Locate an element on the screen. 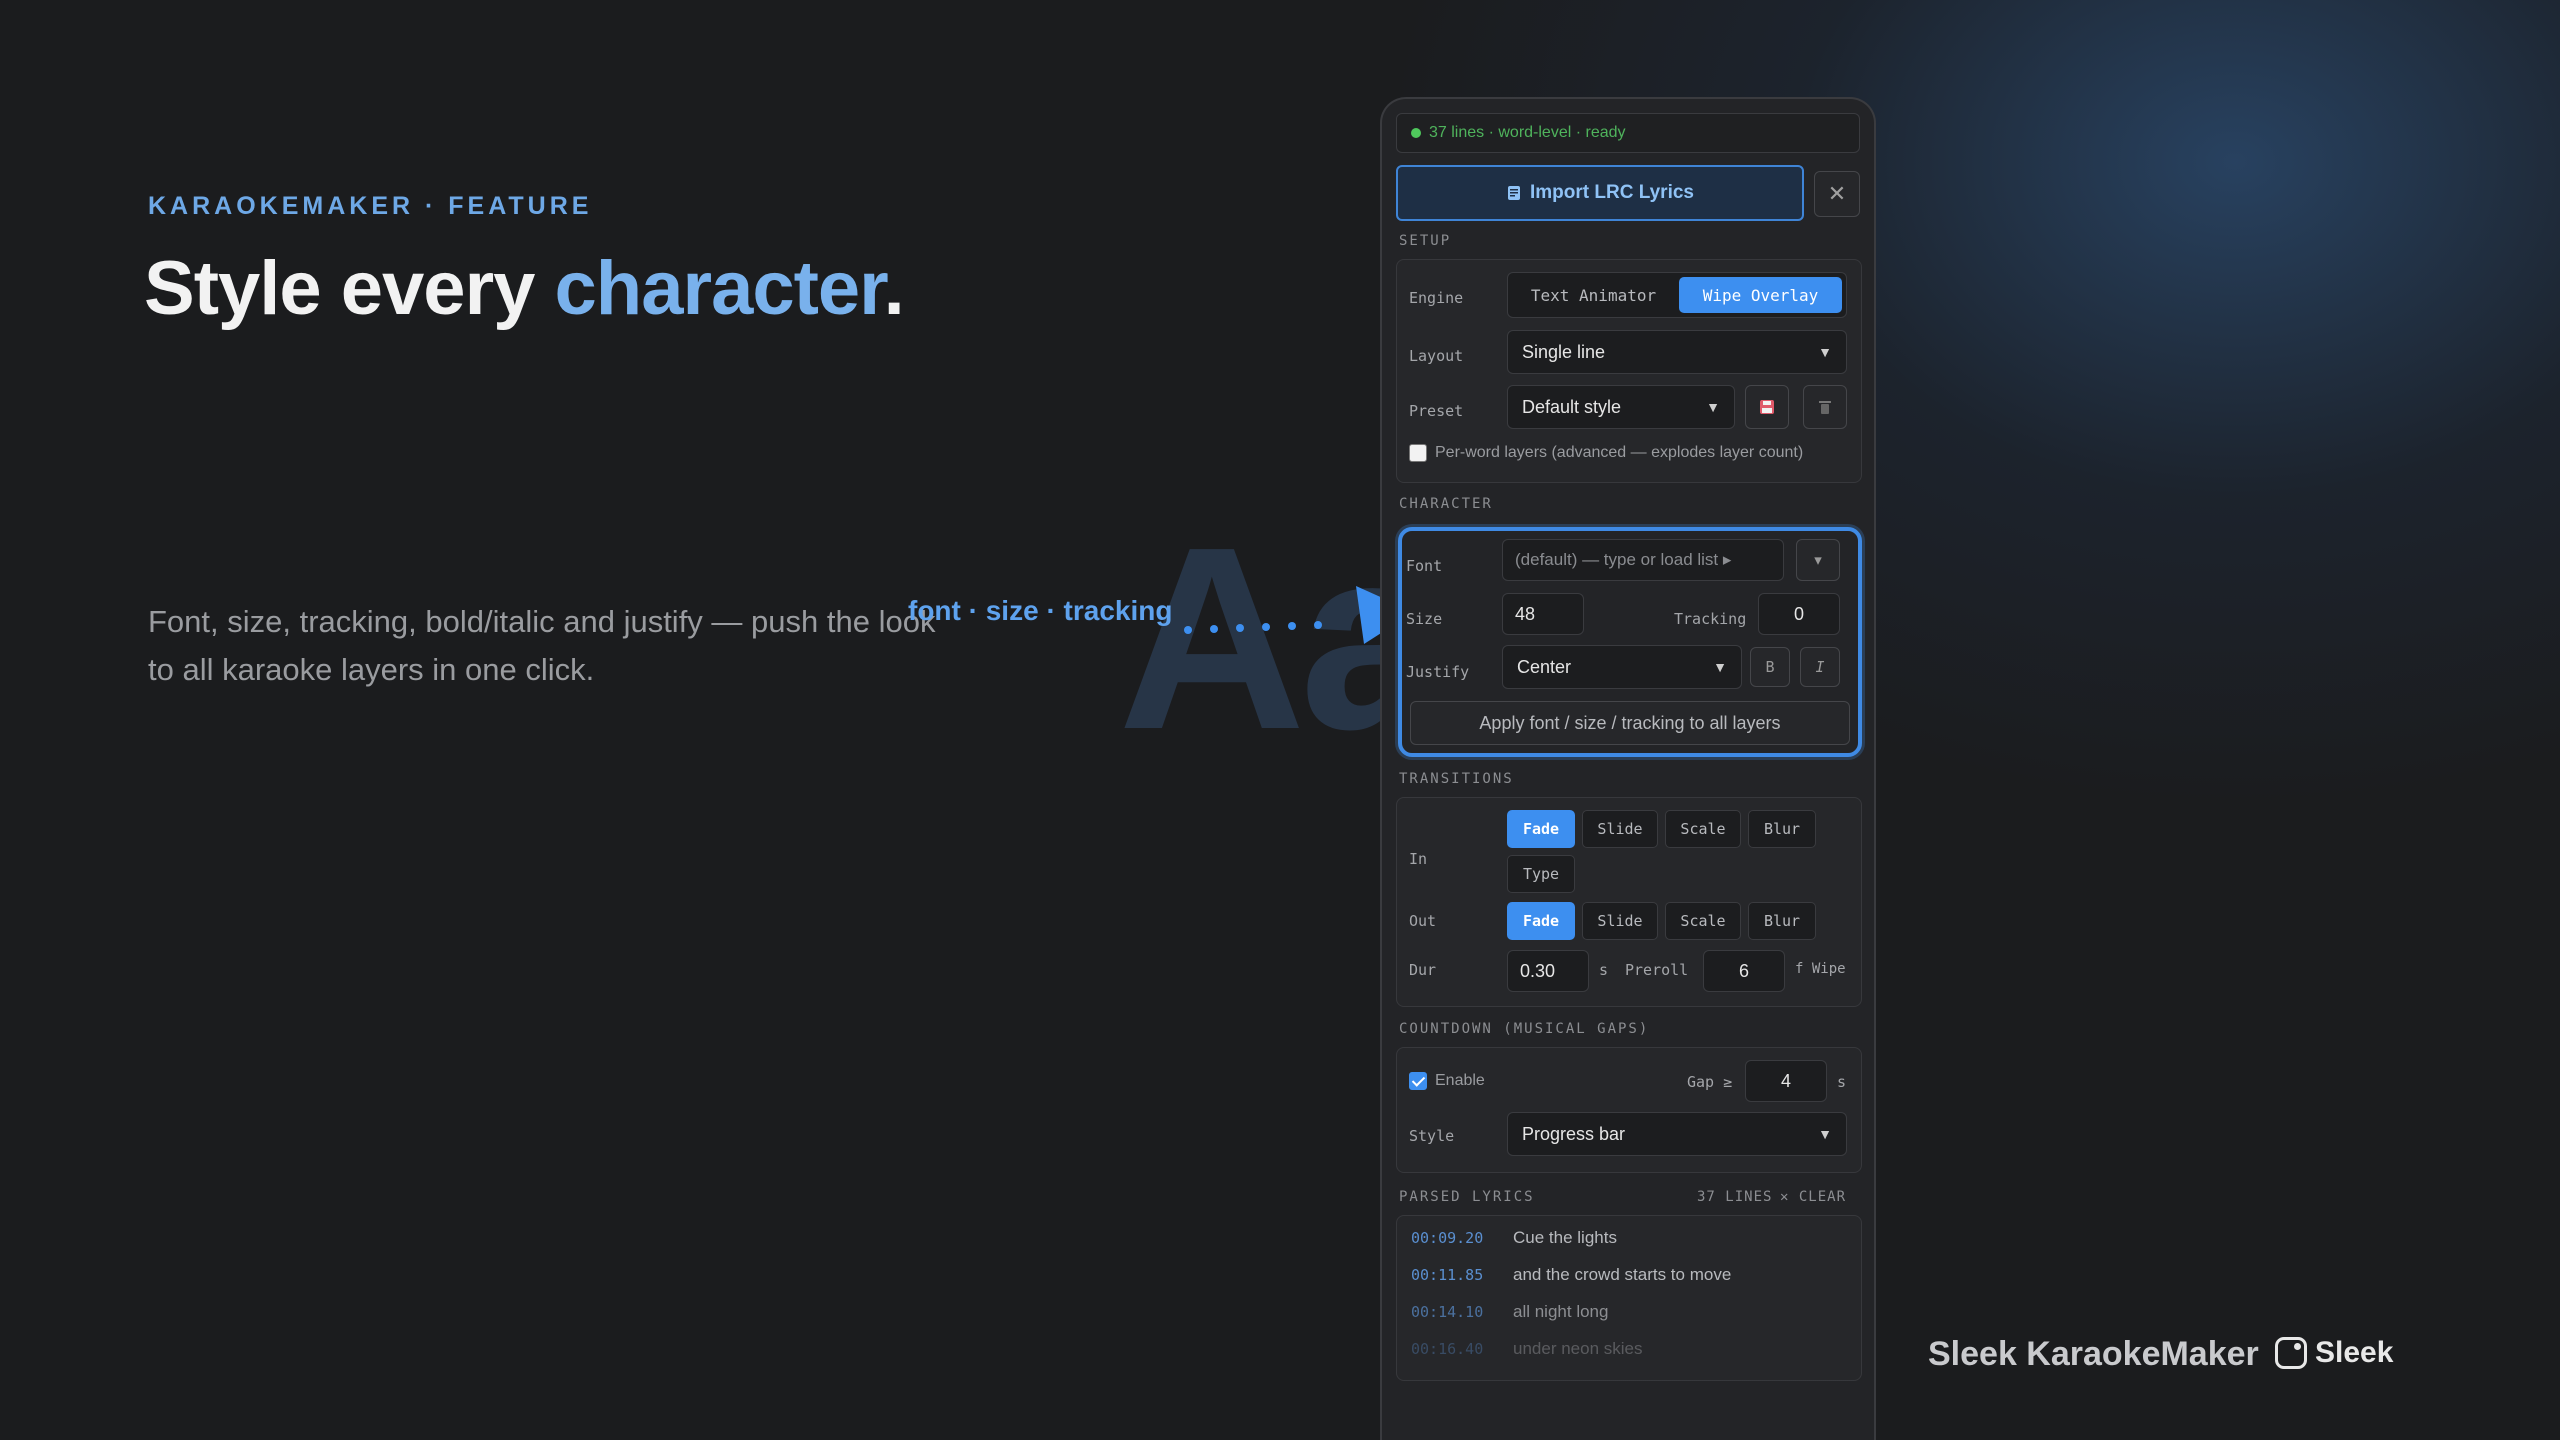 Image resolution: width=2560 pixels, height=1440 pixels. preset-label: Preset is located at coordinates (1436, 411).